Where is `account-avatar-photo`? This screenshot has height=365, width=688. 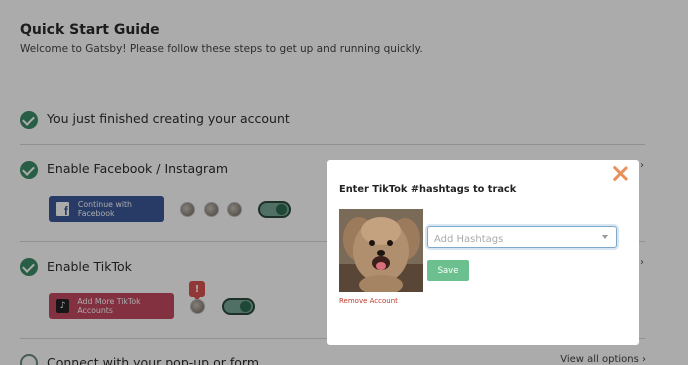
account-avatar-photo is located at coordinates (381, 250).